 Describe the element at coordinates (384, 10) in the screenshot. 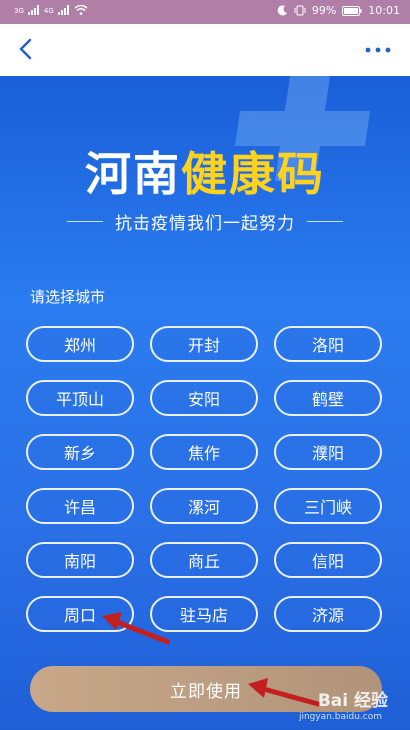

I see `clock: 10:01` at that location.